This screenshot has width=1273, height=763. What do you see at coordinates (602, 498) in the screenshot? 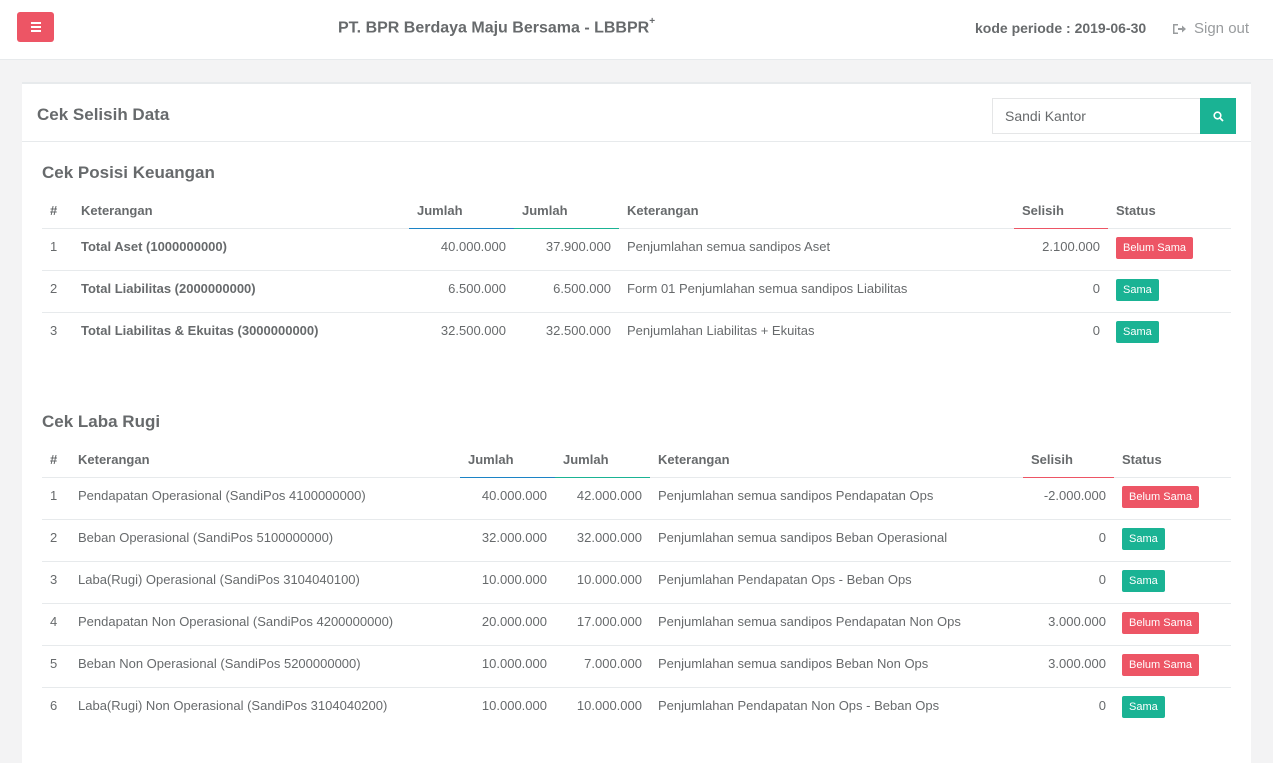
I see `row-jumlah-2: 42.000.000` at bounding box center [602, 498].